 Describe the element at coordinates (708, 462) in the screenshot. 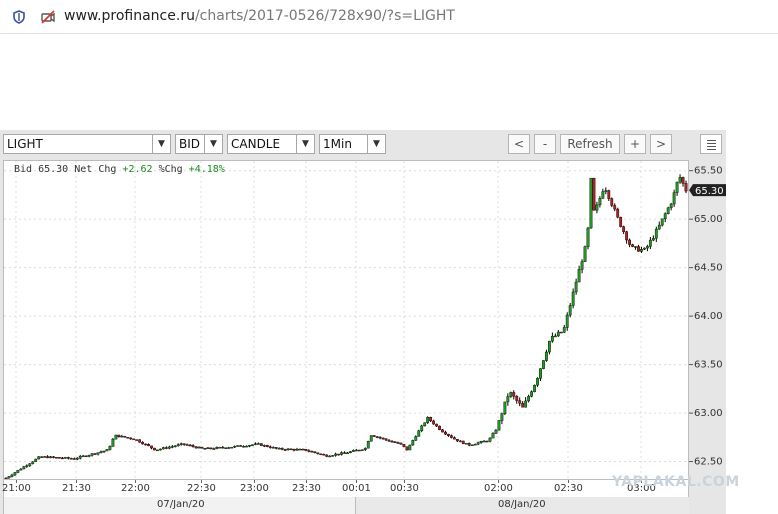

I see `price-tick-label: 62.50` at that location.